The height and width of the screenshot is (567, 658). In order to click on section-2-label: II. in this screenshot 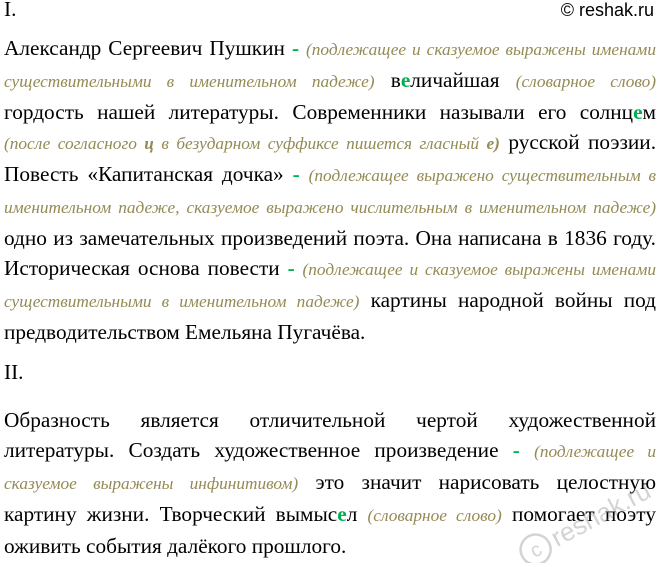, I will do `click(14, 372)`.